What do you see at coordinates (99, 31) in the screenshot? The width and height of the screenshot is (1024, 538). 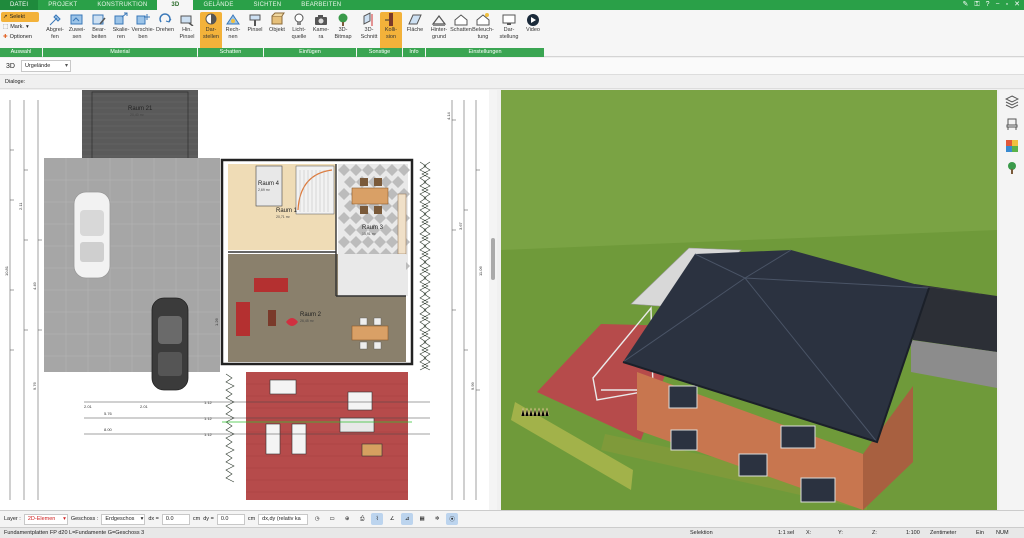 I see `edit-material-button: Bear- beiten` at bounding box center [99, 31].